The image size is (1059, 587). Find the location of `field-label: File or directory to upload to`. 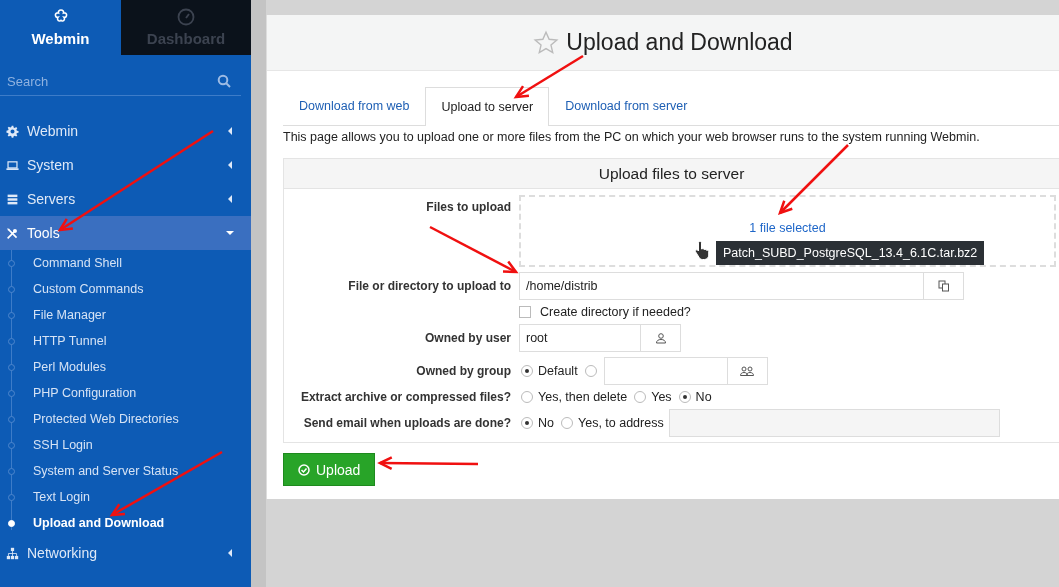

field-label: File or directory to upload to is located at coordinates (429, 286).